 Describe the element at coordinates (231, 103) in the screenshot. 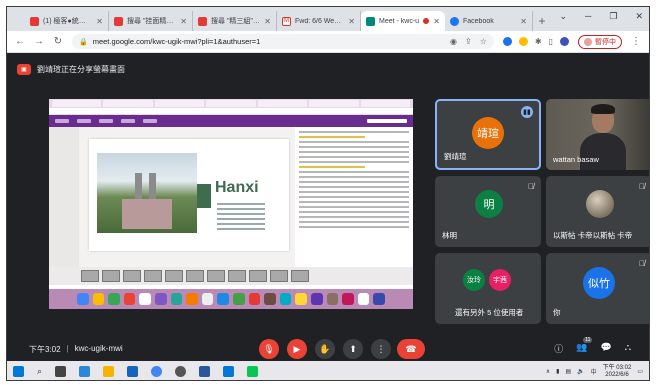

I see `shared-browser-tabs` at that location.